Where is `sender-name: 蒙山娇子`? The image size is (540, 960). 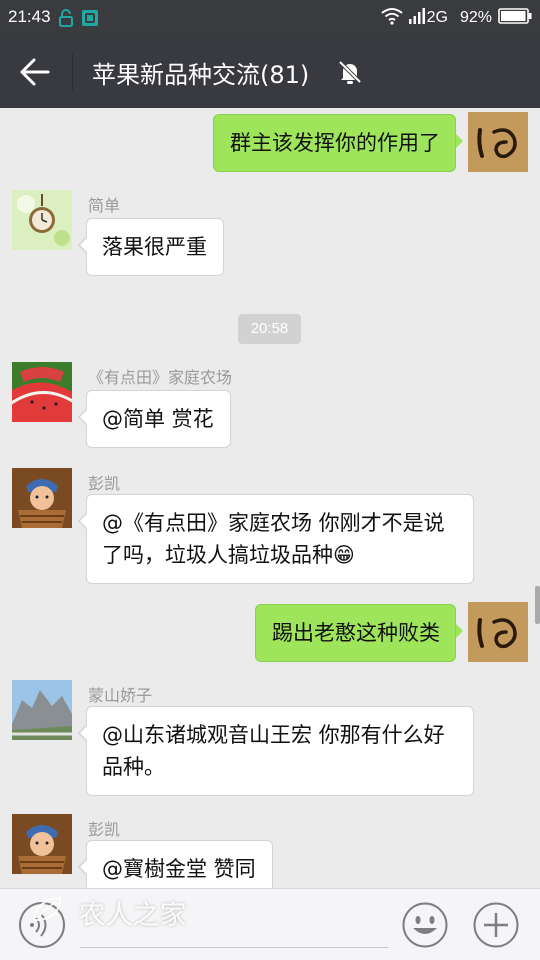 sender-name: 蒙山娇子 is located at coordinates (120, 695).